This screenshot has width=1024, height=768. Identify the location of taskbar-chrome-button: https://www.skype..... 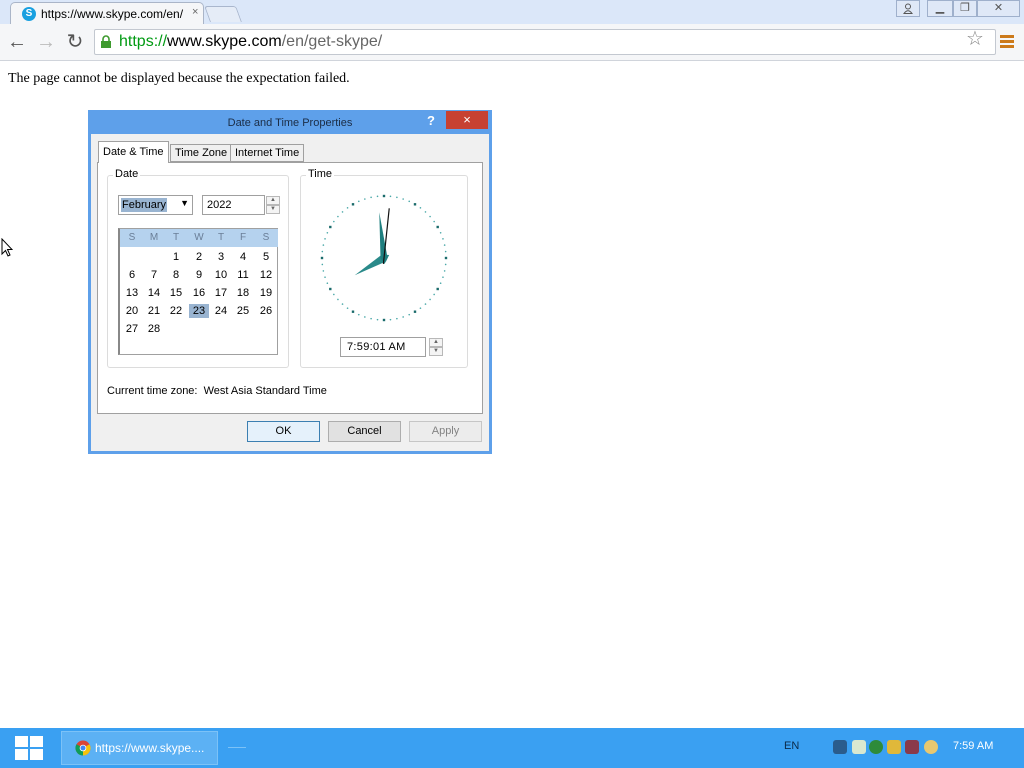
(139, 748).